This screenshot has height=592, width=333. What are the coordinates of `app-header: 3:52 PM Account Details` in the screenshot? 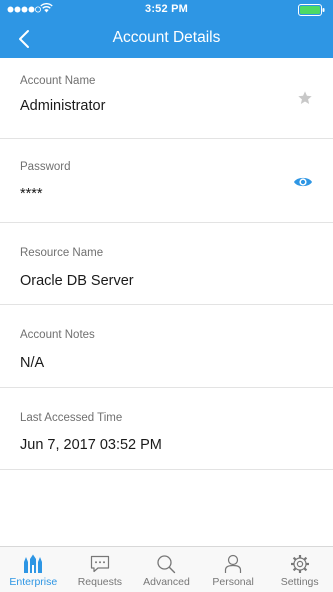 It's located at (166, 29).